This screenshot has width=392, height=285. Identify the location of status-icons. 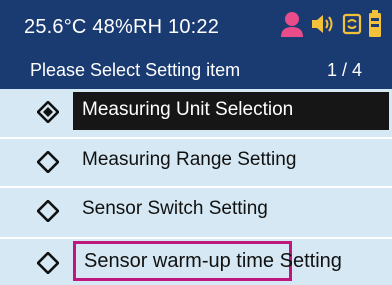
(331, 26).